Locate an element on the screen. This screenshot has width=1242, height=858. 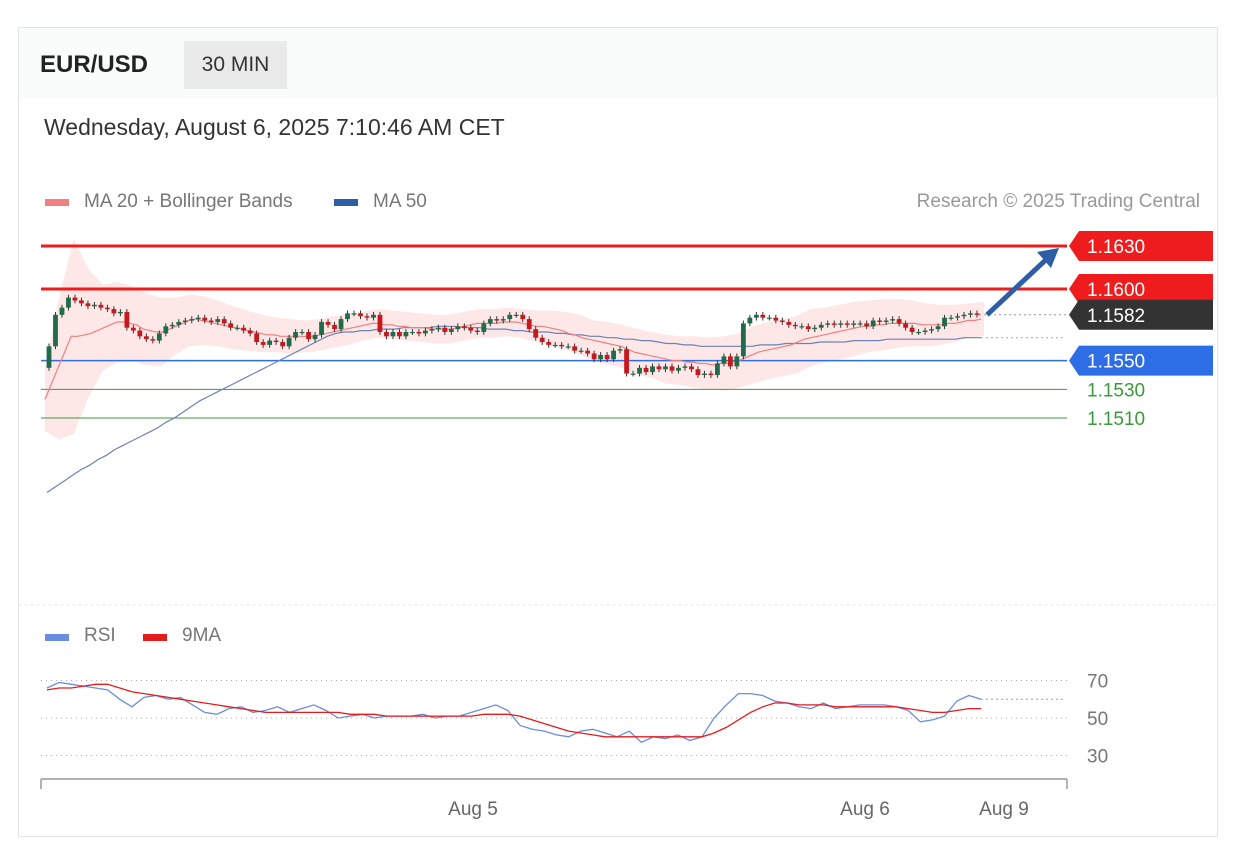
price-label-1-1600: 1.1600 is located at coordinates (1116, 290).